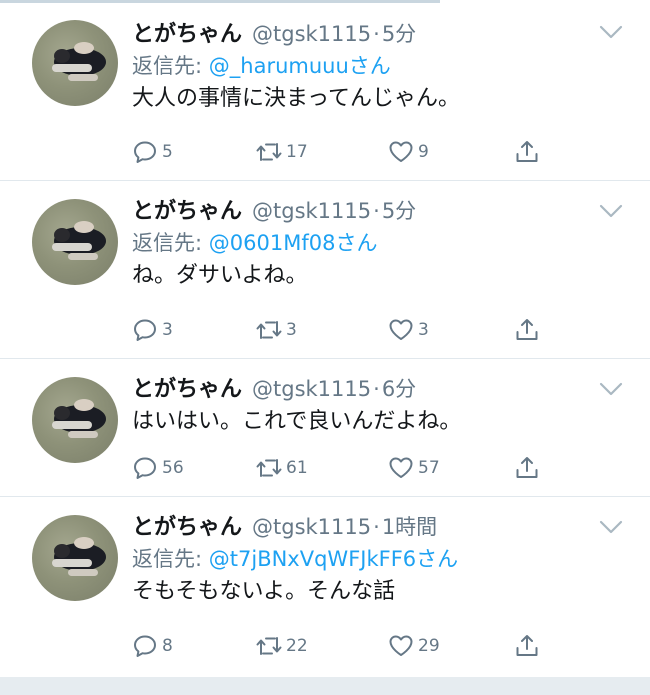 This screenshot has height=695, width=650. I want to click on tweet-actions: 3 3 3, so click(342, 330).